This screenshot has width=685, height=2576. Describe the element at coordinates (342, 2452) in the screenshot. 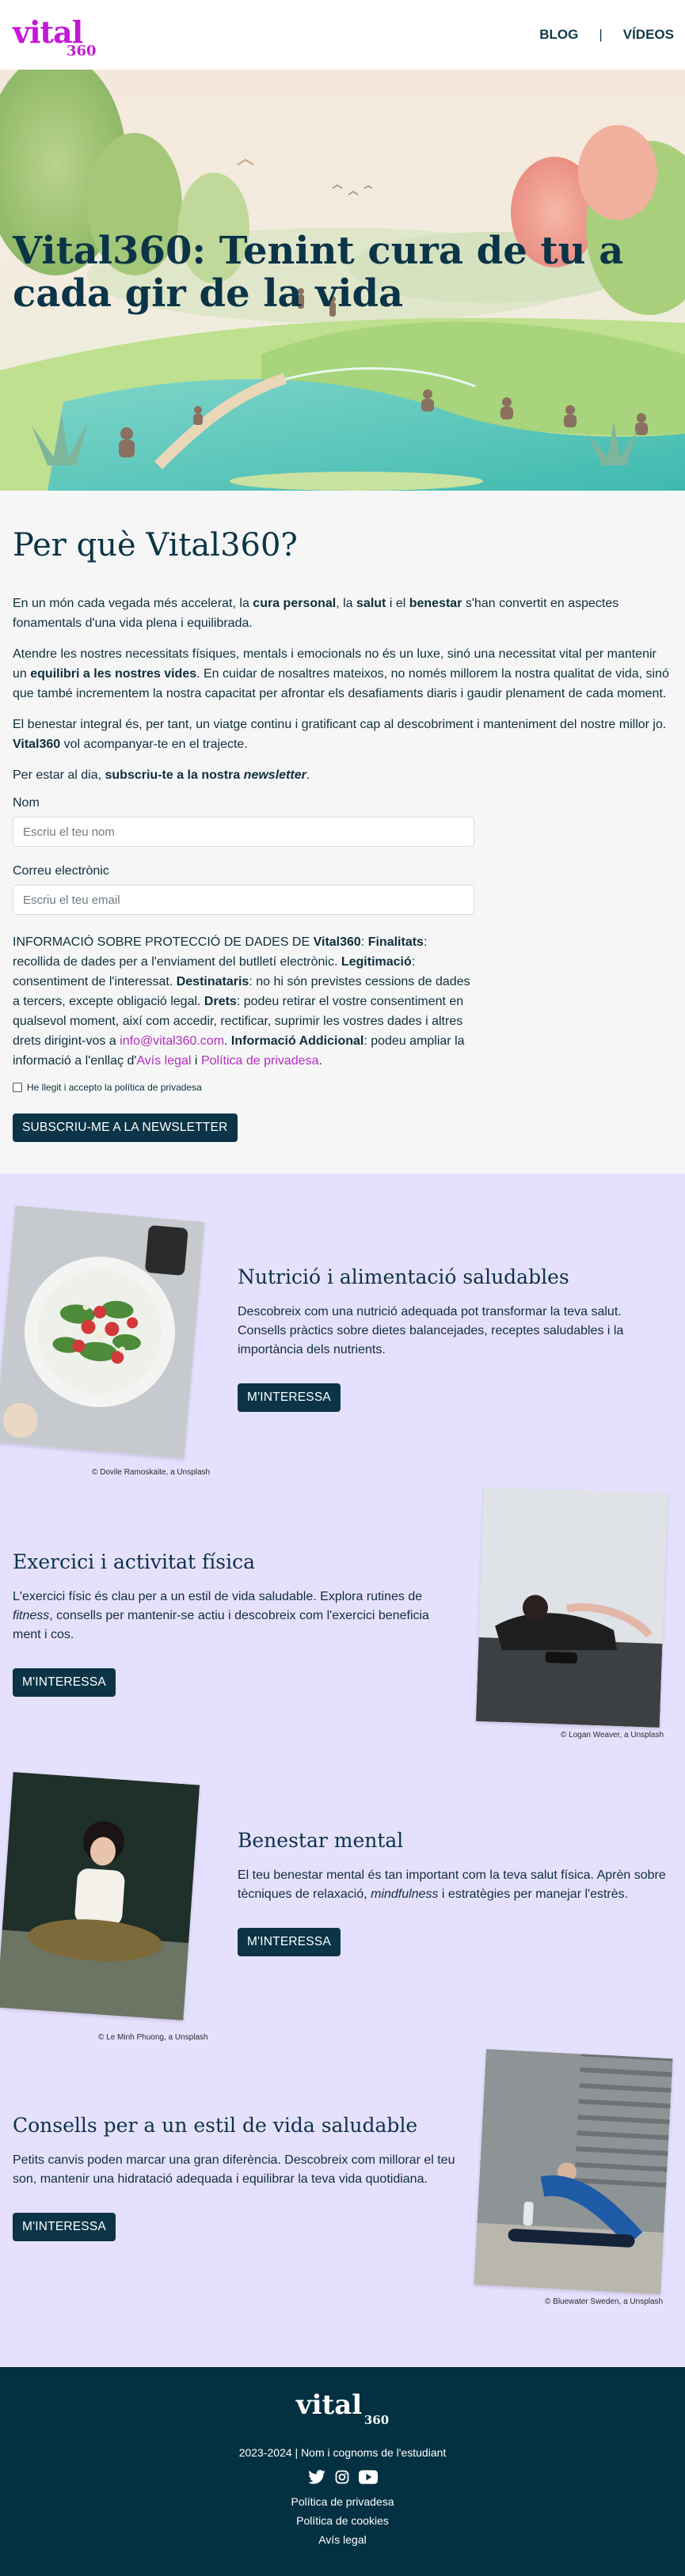

I see `footer-copyright: 2023-2024 | Nom i cognoms de l'estudiant` at that location.